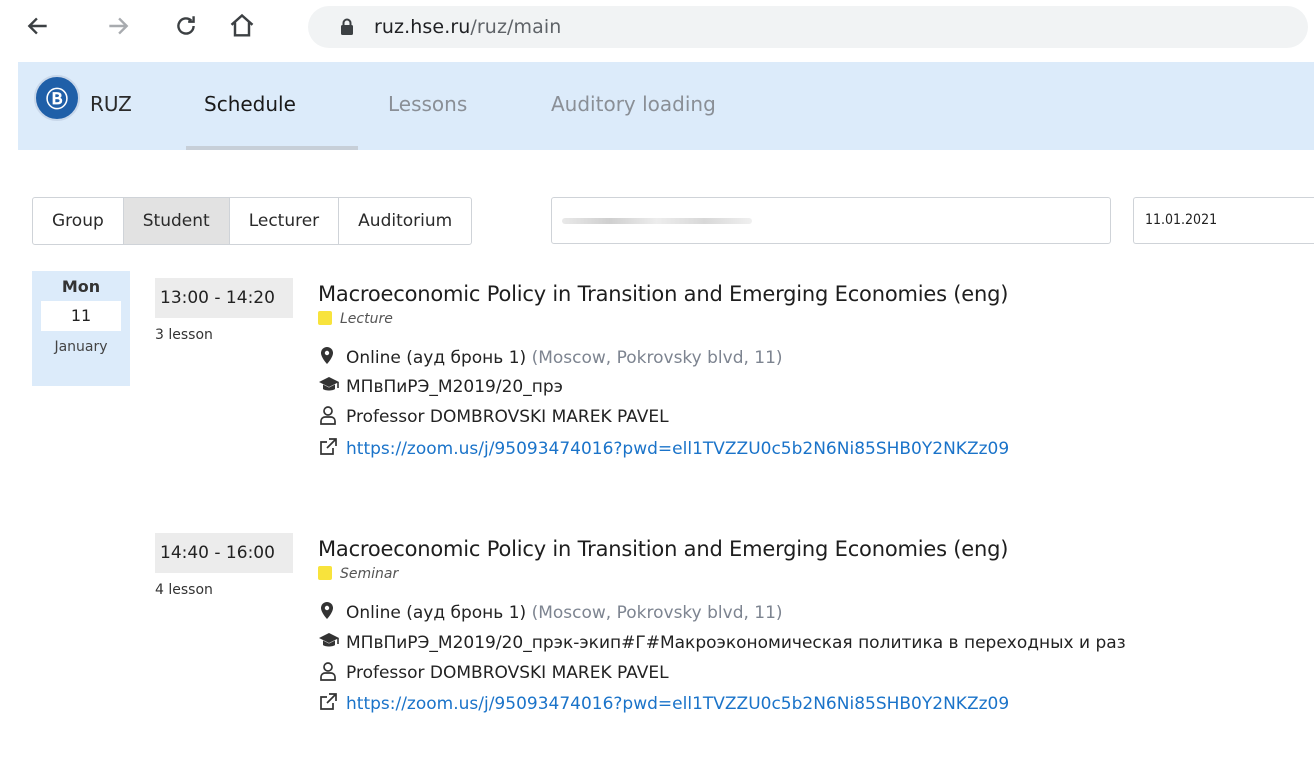 Image resolution: width=1314 pixels, height=761 pixels. I want to click on type-group-button: Group, so click(78, 221).